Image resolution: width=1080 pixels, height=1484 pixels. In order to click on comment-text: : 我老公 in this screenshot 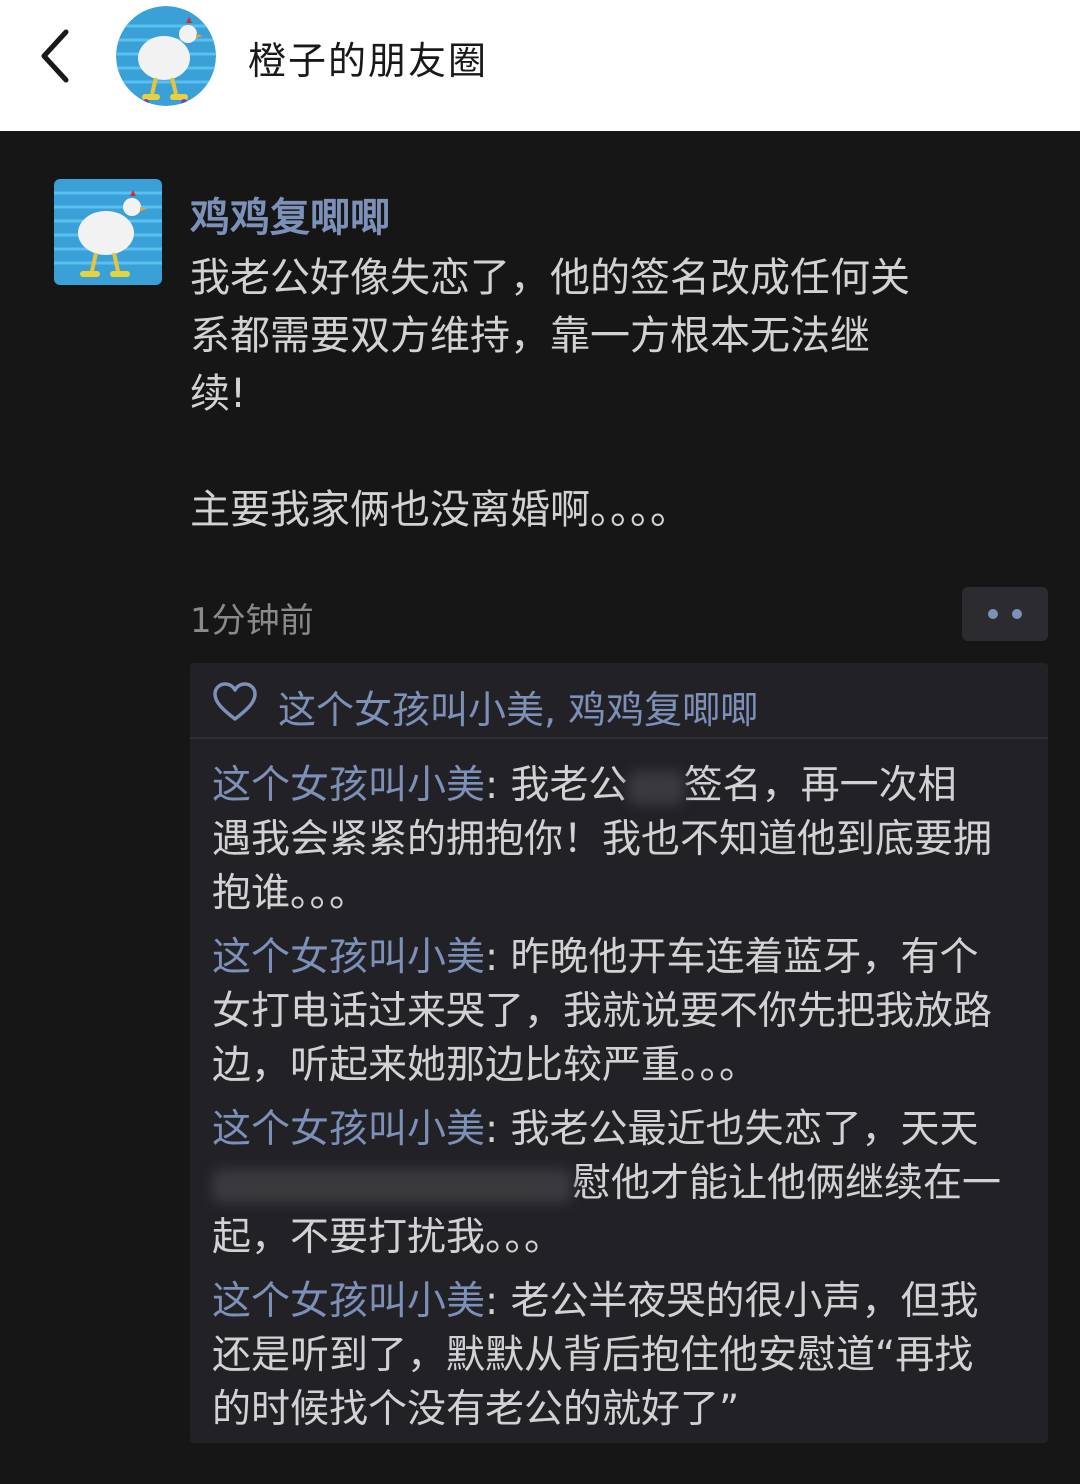, I will do `click(556, 785)`.